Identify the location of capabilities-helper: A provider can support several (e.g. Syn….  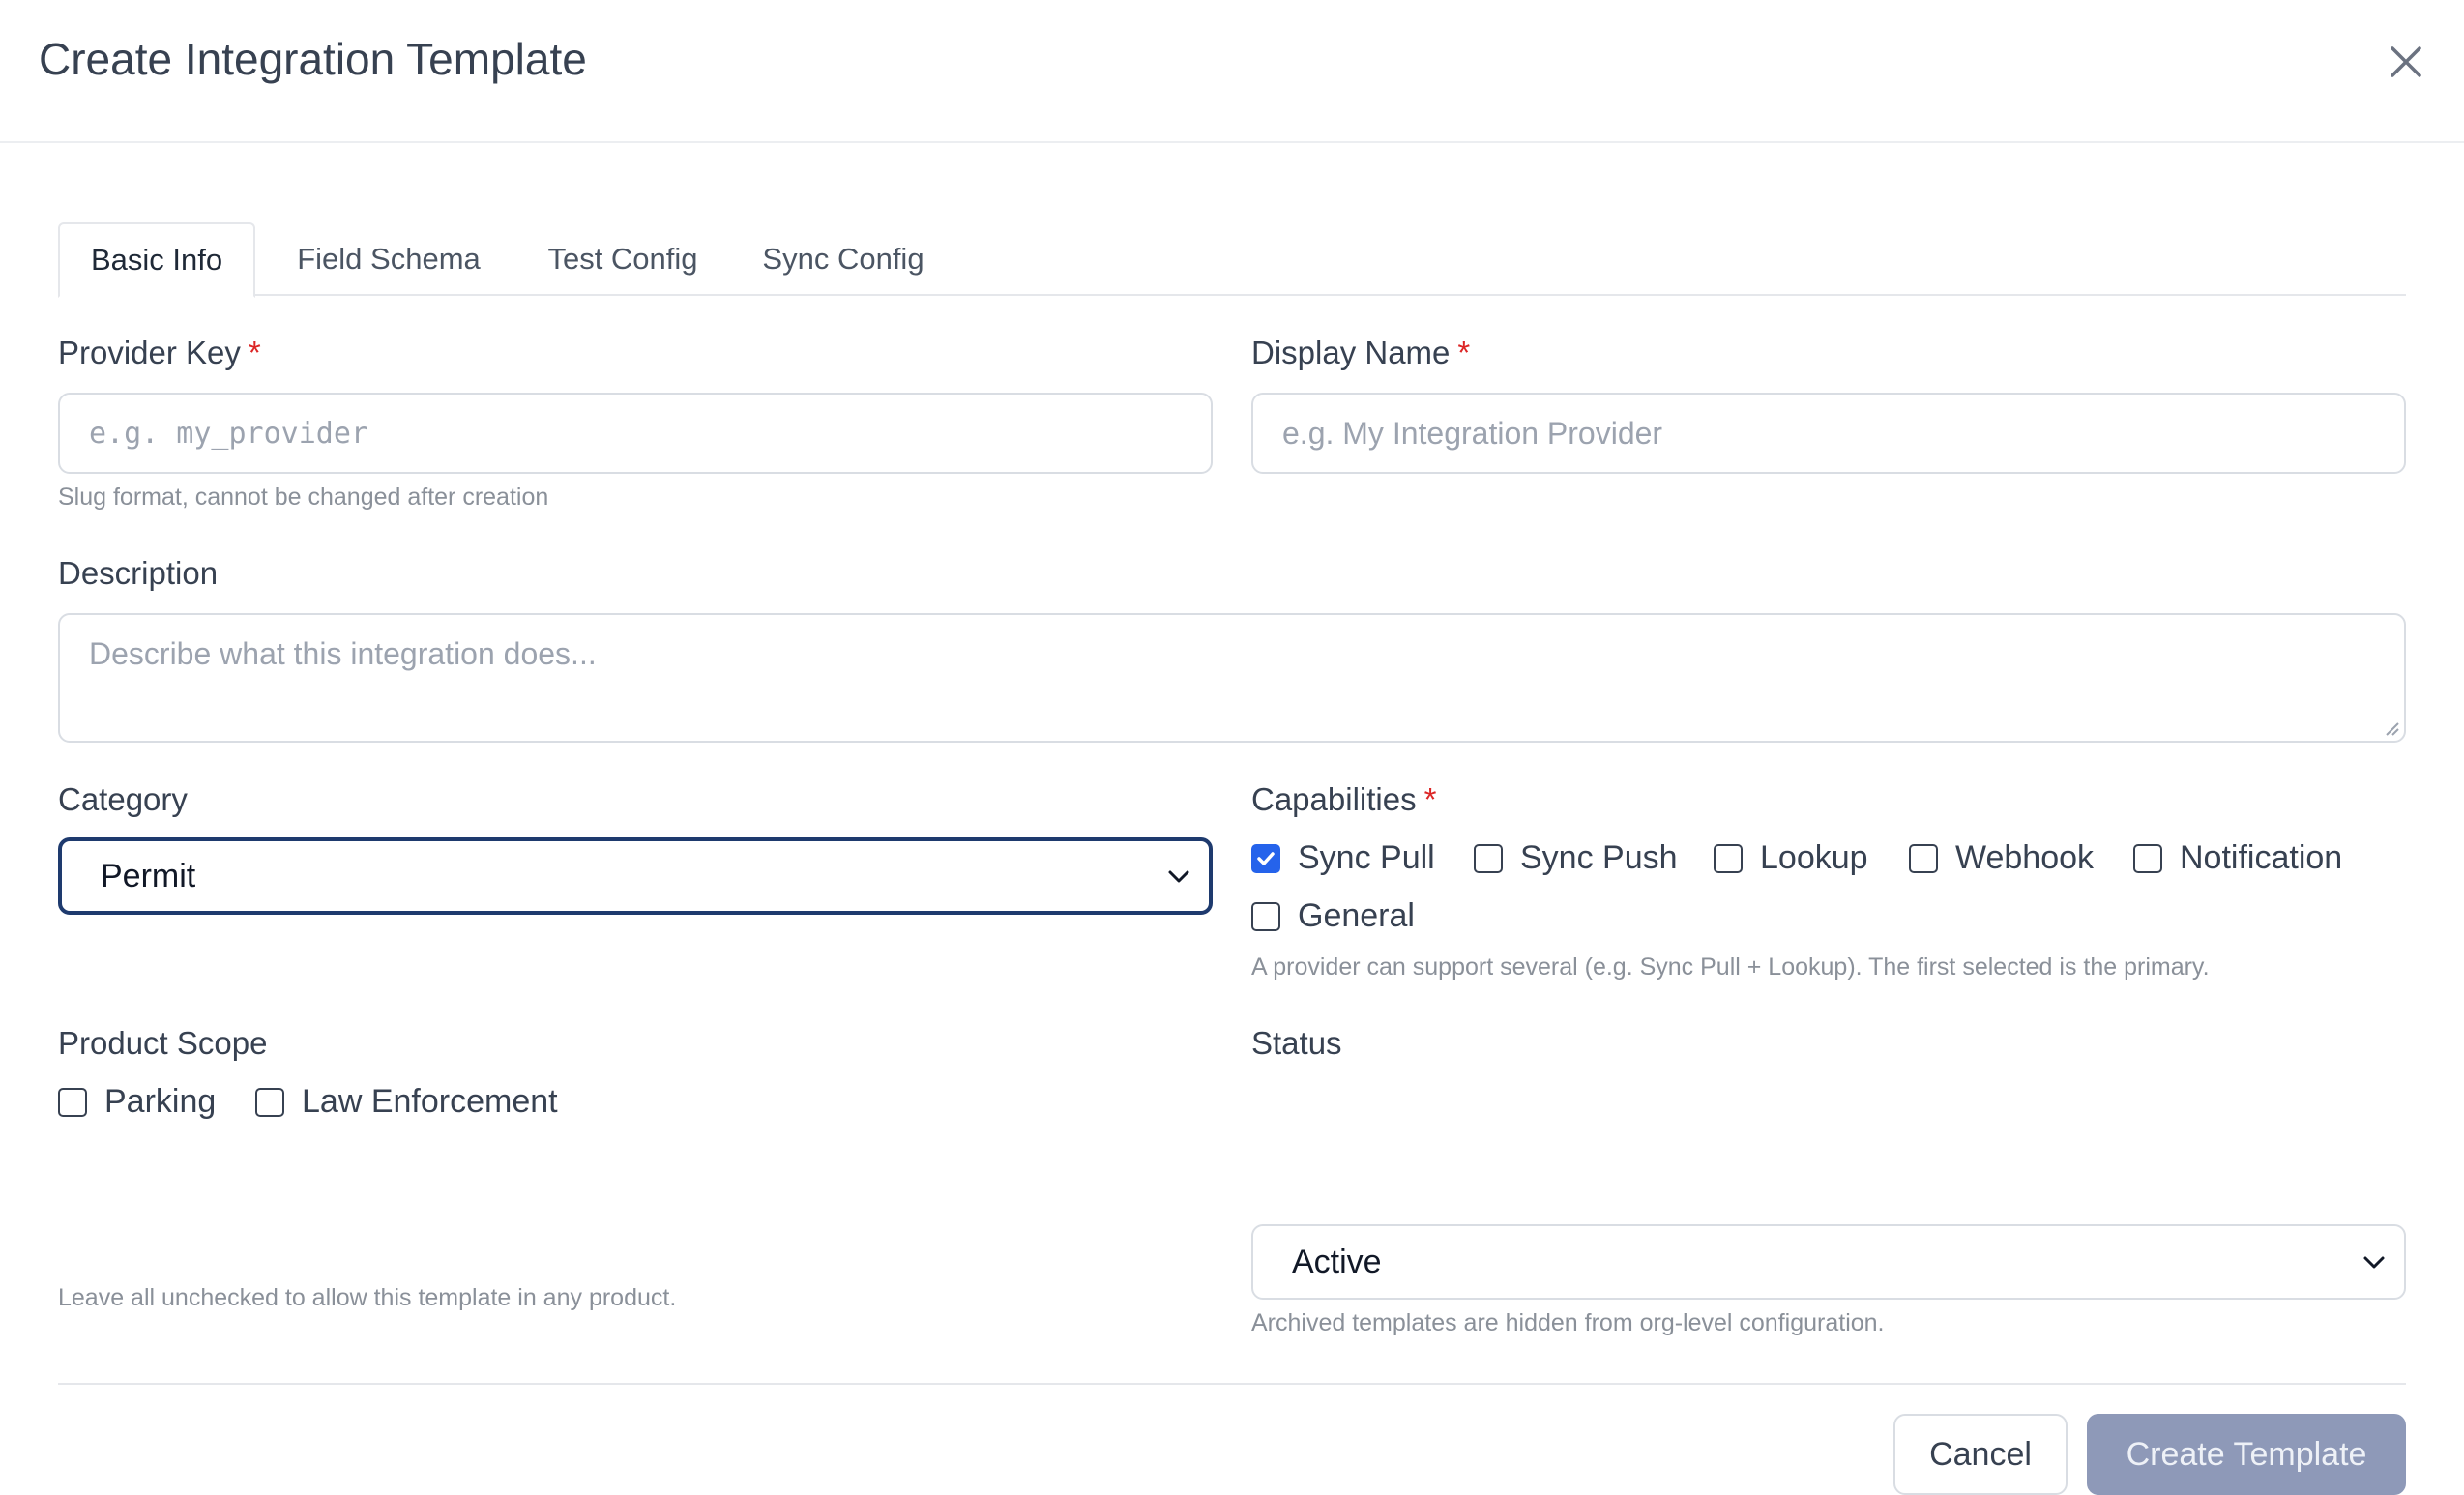
(1730, 967).